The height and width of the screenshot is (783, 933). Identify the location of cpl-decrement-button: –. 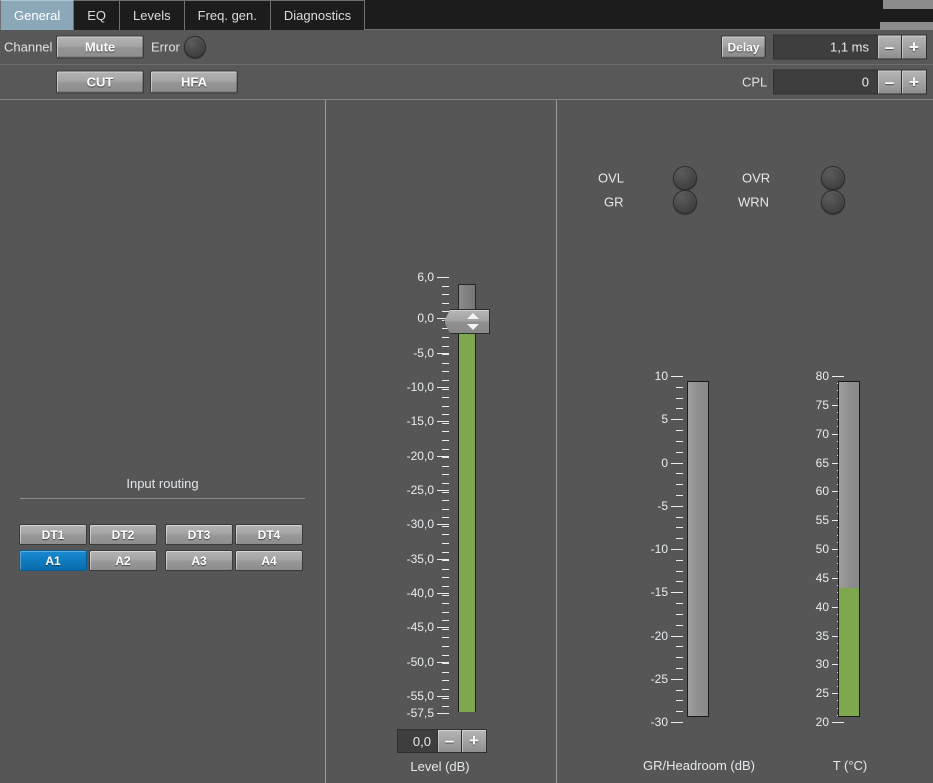
(890, 82).